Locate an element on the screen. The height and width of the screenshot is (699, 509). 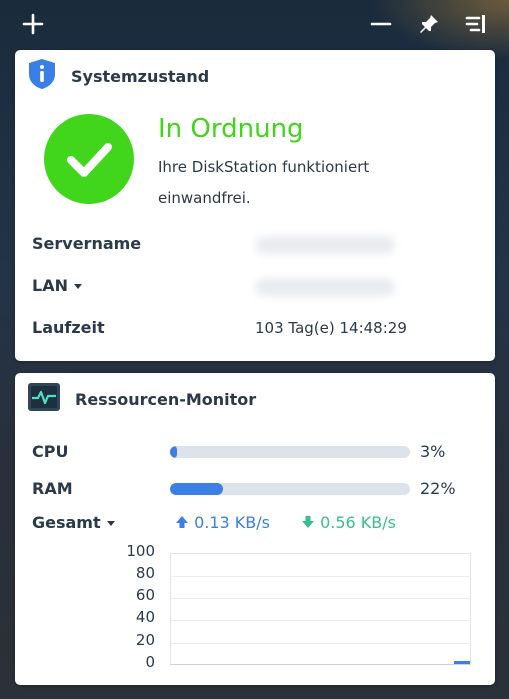
lan-value-redacted is located at coordinates (325, 287).